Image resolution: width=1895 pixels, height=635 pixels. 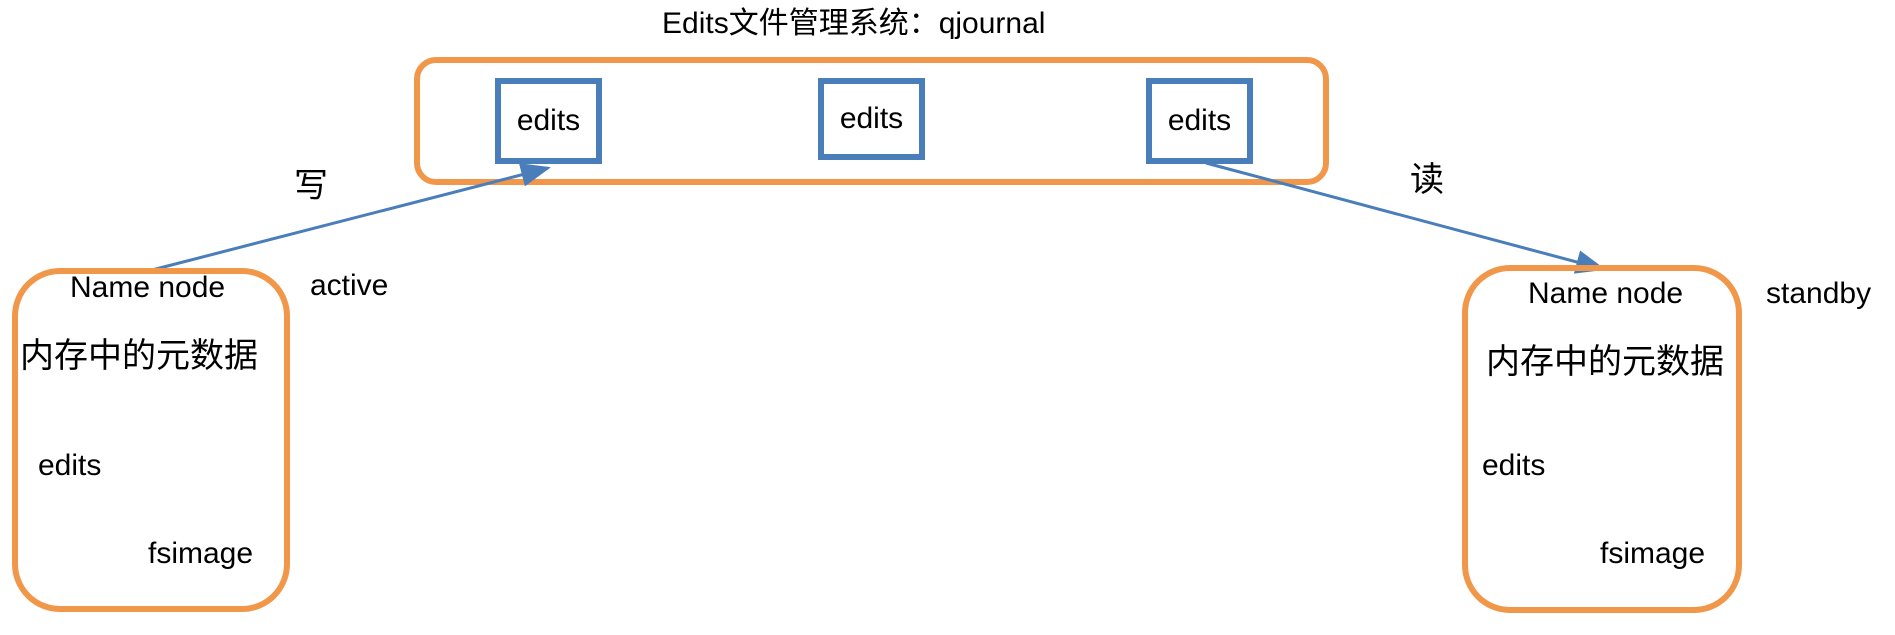 I want to click on write-label: 写, so click(x=311, y=186).